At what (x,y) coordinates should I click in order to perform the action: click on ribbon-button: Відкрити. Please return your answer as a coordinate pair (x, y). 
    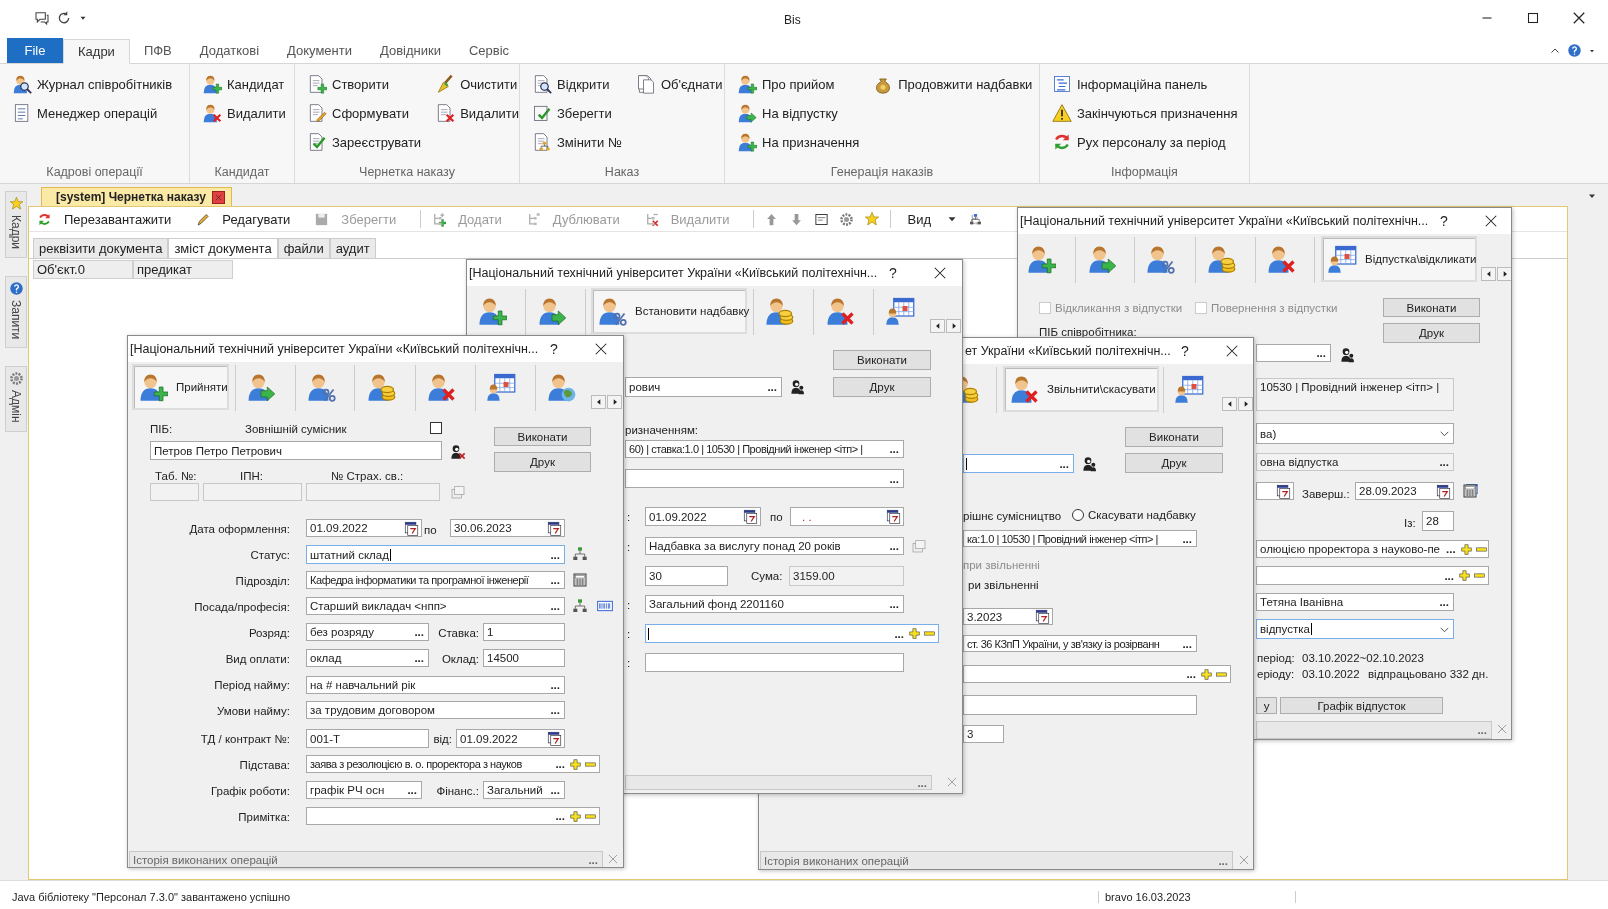
    Looking at the image, I should click on (577, 84).